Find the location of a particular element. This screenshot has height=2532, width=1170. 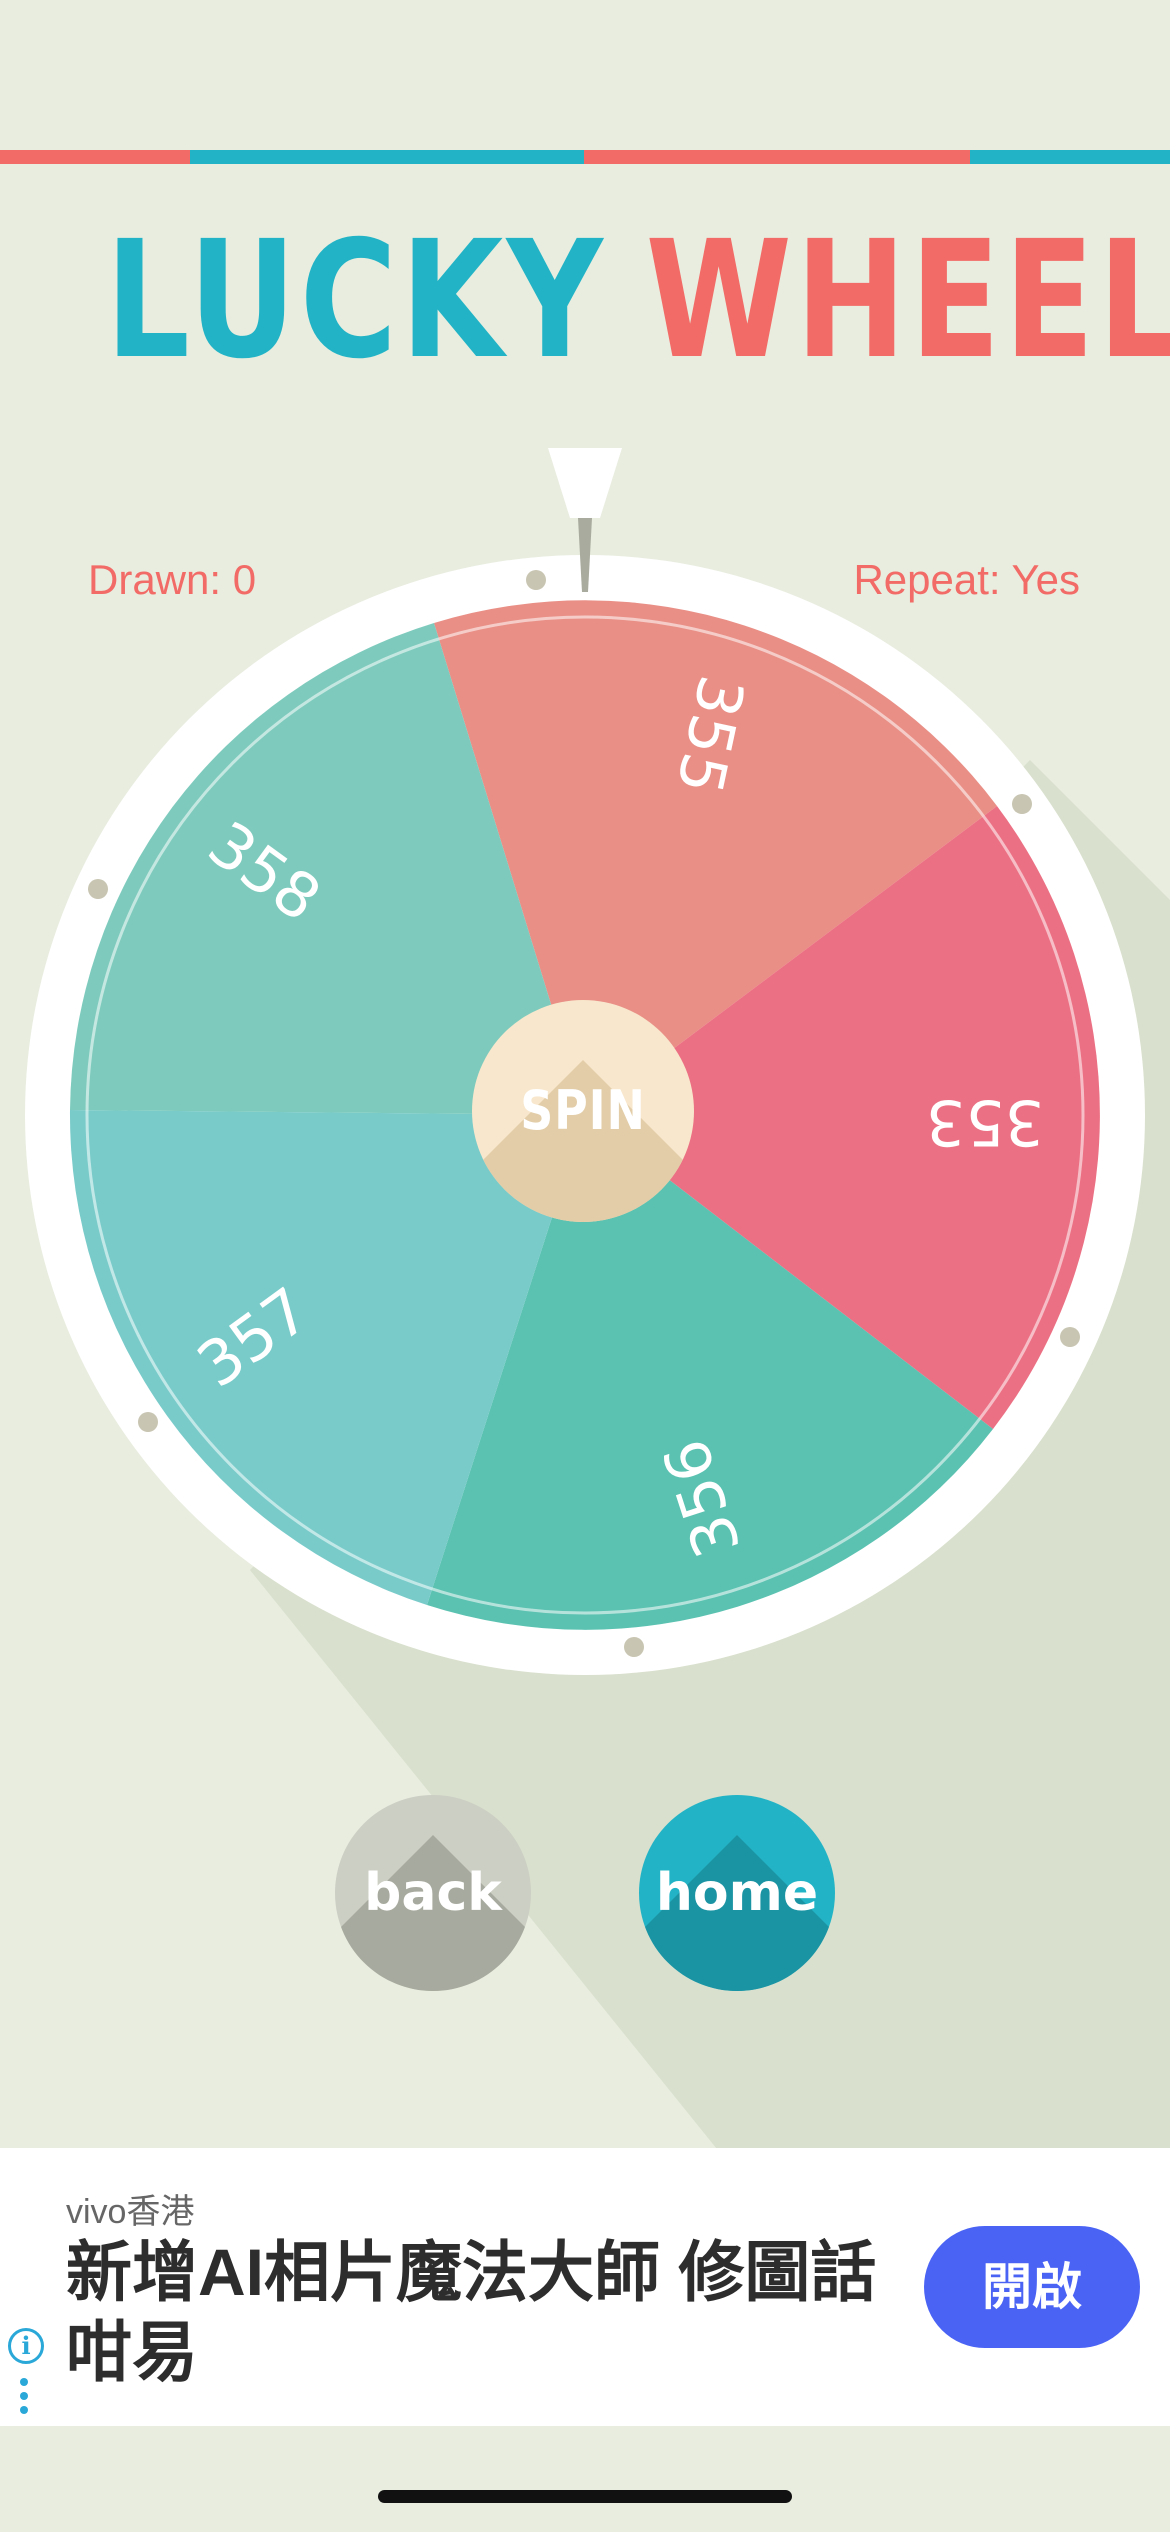

ad-banner: vivo香港 新增AI相片魔法大師 修圖話咁易 開啟 i is located at coordinates (585, 2287).